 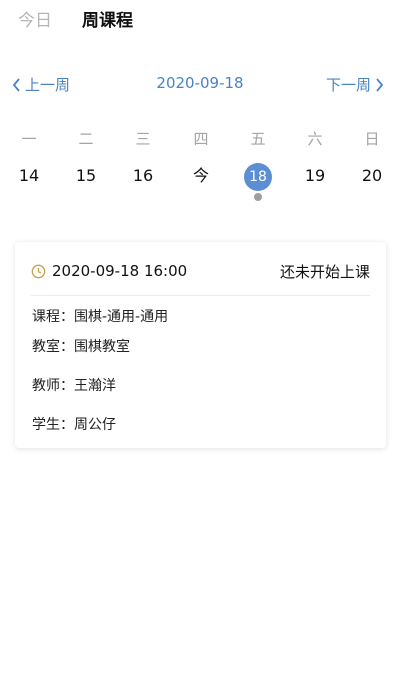 I want to click on date-number: 20, so click(x=372, y=175).